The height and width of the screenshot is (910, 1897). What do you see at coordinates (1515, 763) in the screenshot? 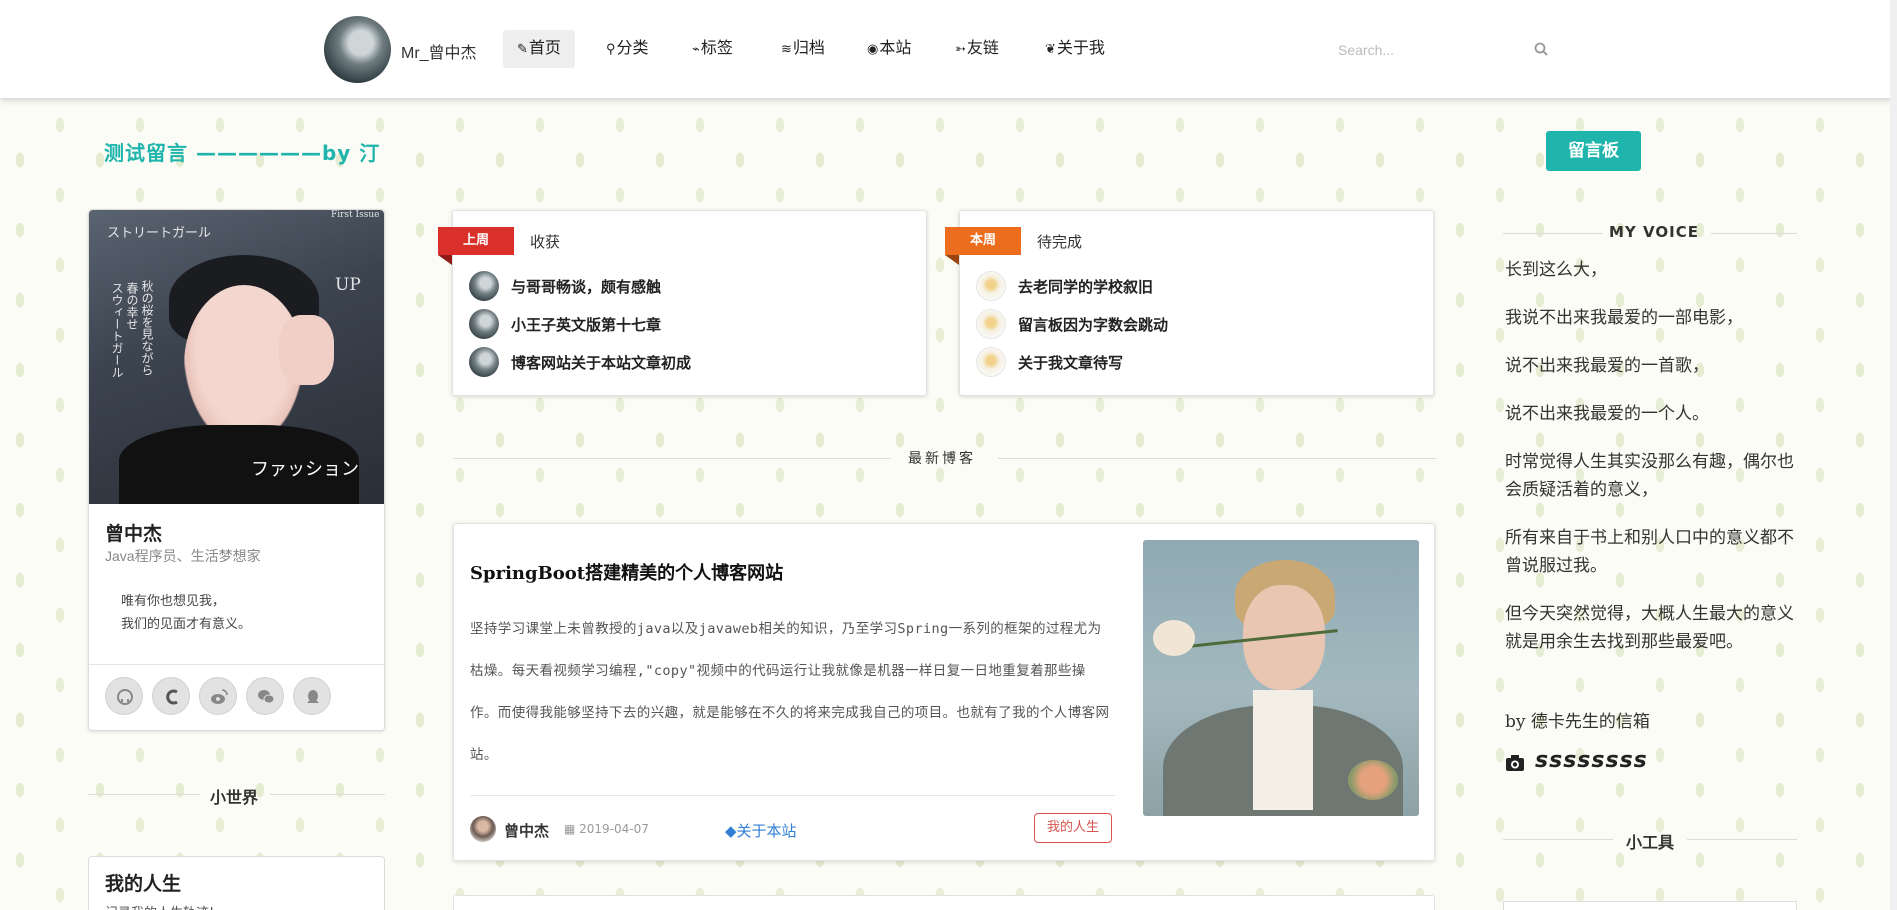
I see `camera-icon` at bounding box center [1515, 763].